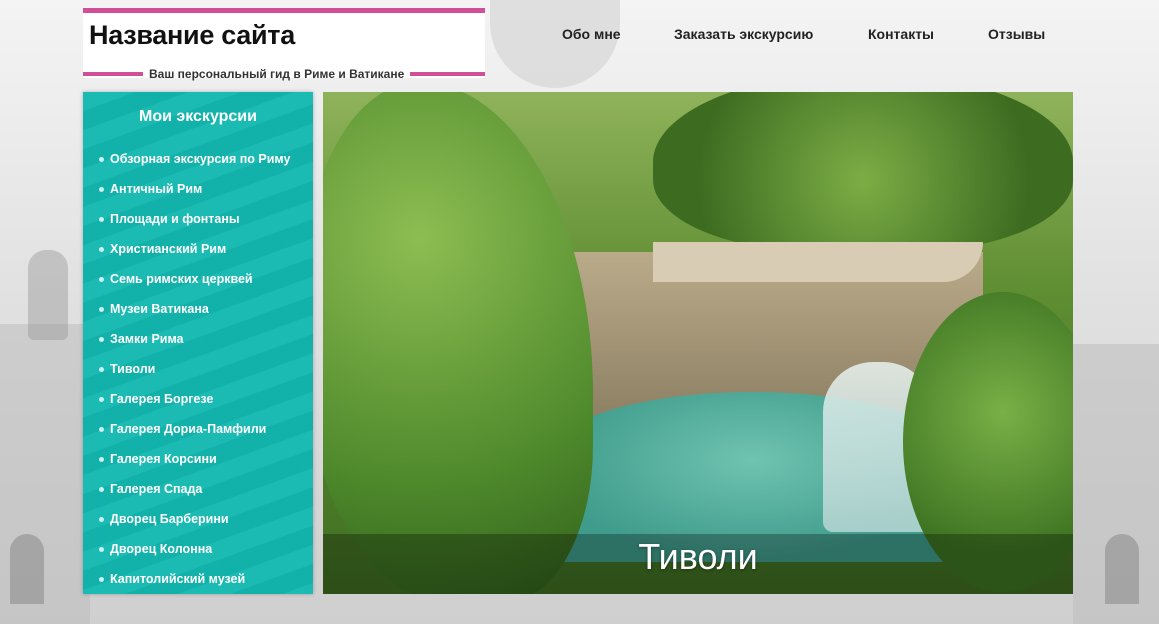 This screenshot has width=1159, height=624. I want to click on tour-item-label: Капитолийский музей, so click(178, 579).